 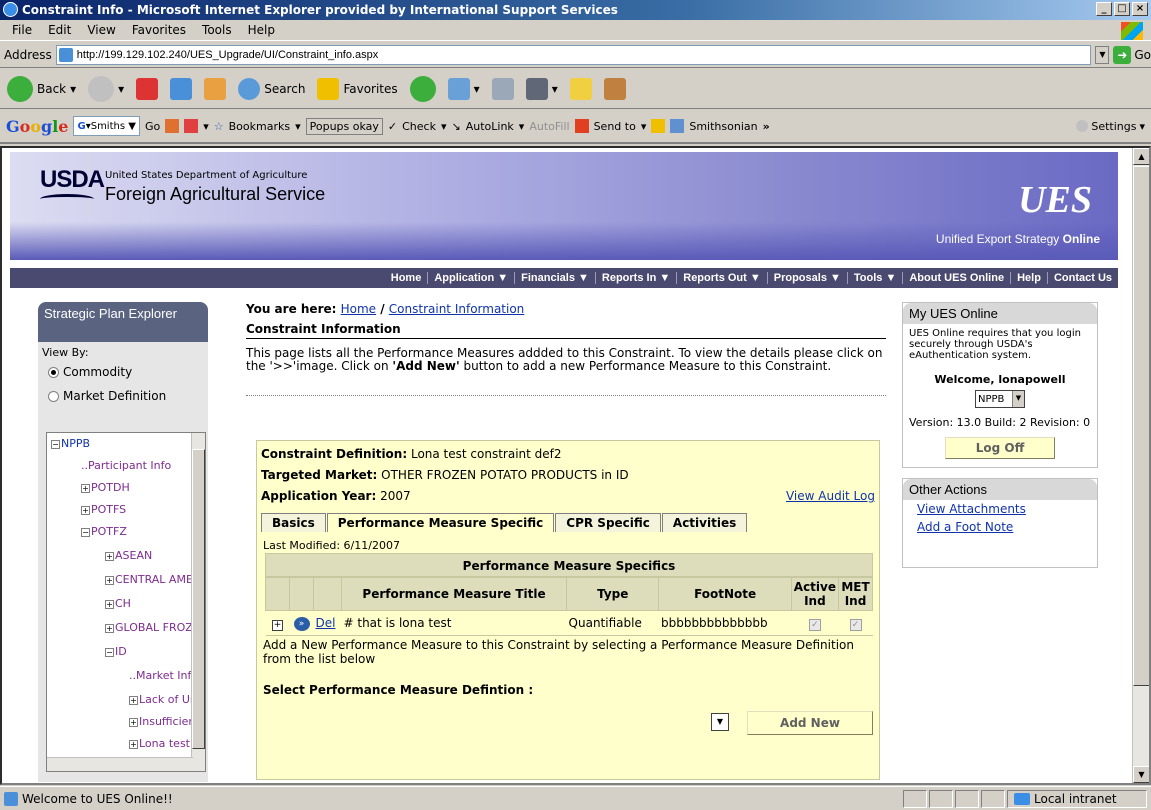 I want to click on tree-node: + Lack of Un, so click(x=163, y=699).